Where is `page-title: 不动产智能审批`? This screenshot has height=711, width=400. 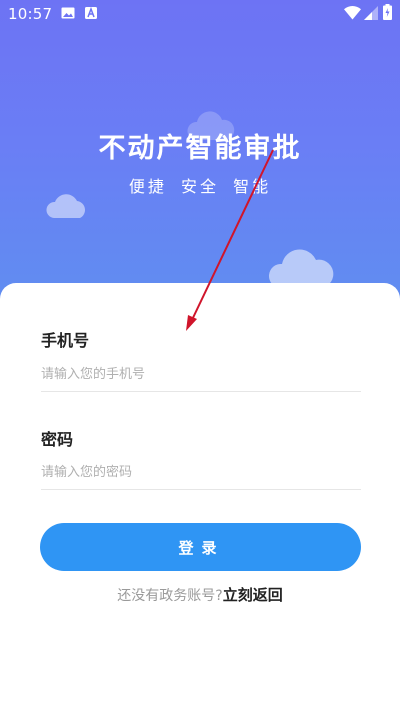
page-title: 不动产智能审批 is located at coordinates (200, 148).